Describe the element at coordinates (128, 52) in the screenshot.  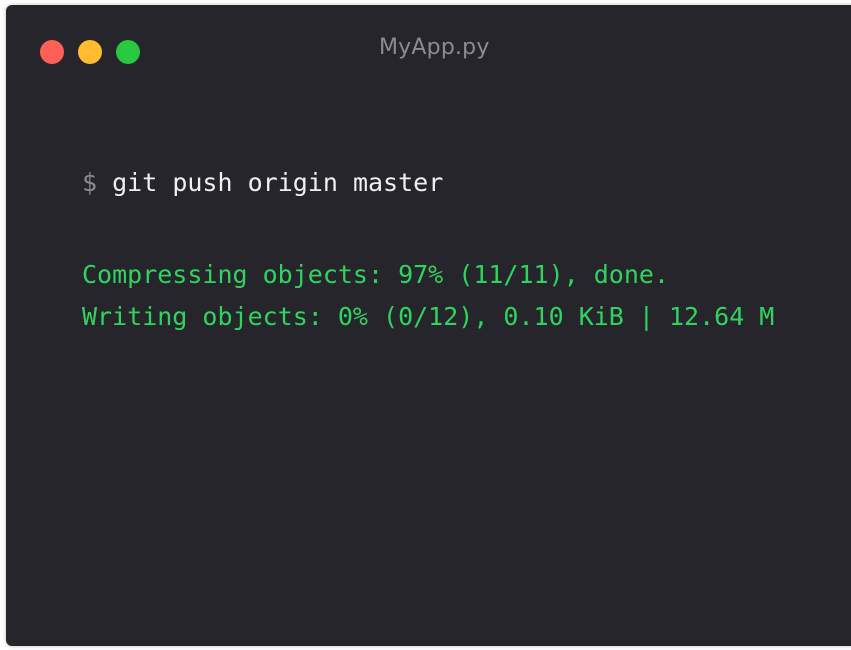
I see `maximize-window-button` at that location.